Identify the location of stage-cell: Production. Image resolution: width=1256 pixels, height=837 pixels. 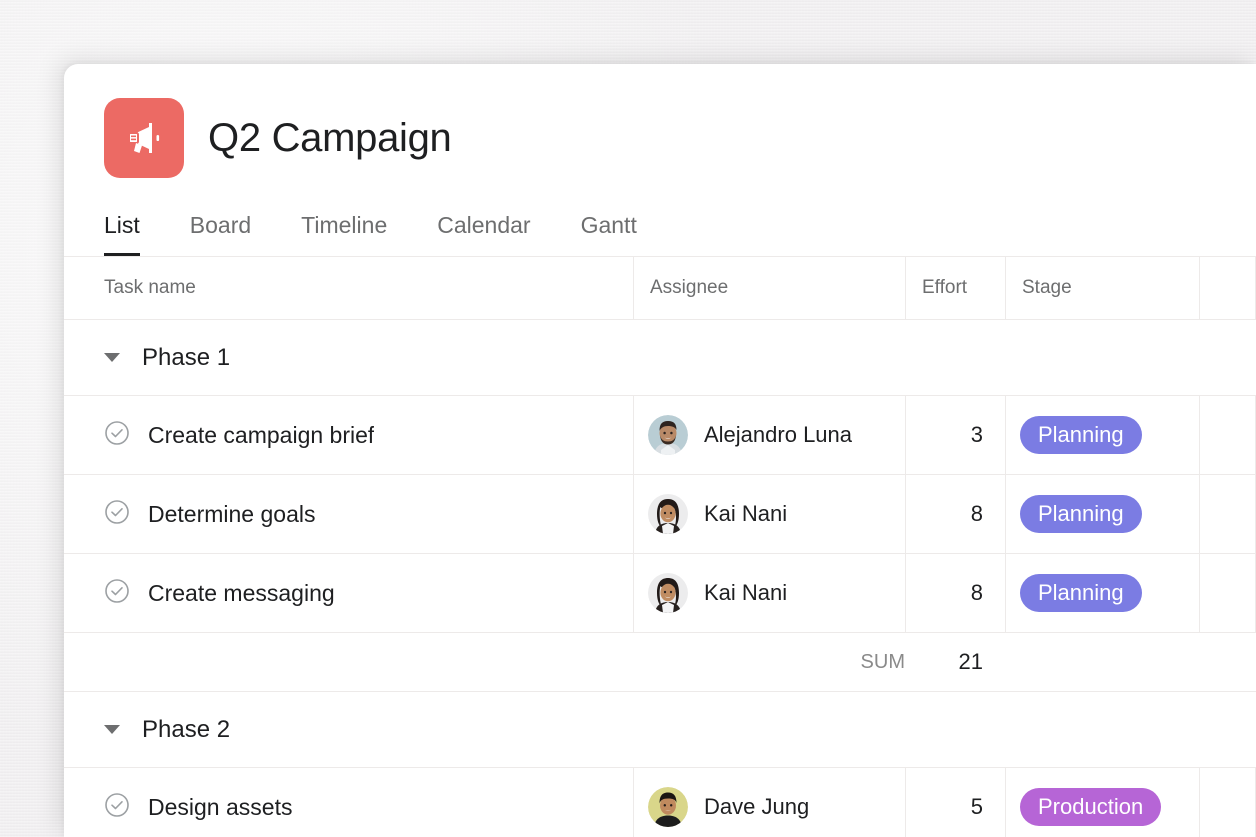
(1103, 802).